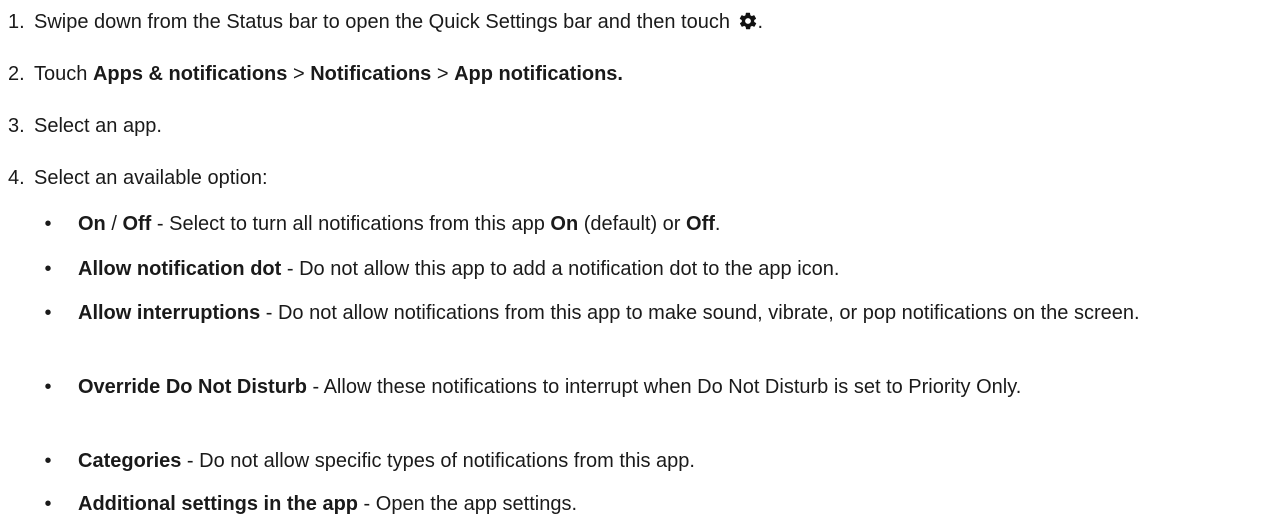  I want to click on menu-path-notifications: Notifications, so click(371, 74).